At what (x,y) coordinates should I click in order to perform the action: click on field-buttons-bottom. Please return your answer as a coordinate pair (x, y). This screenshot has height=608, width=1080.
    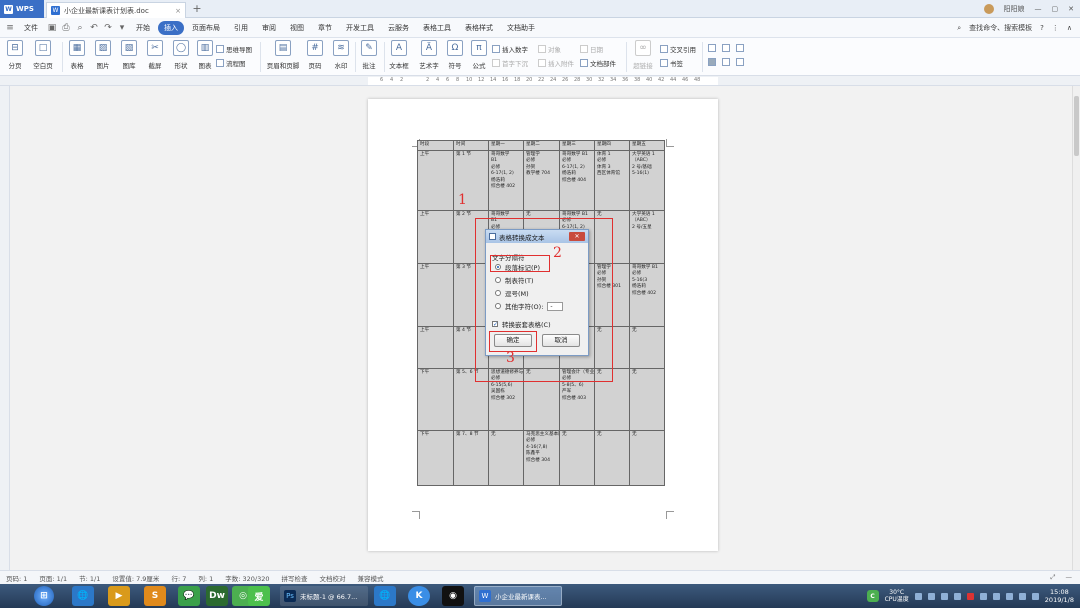
    Looking at the image, I should click on (726, 62).